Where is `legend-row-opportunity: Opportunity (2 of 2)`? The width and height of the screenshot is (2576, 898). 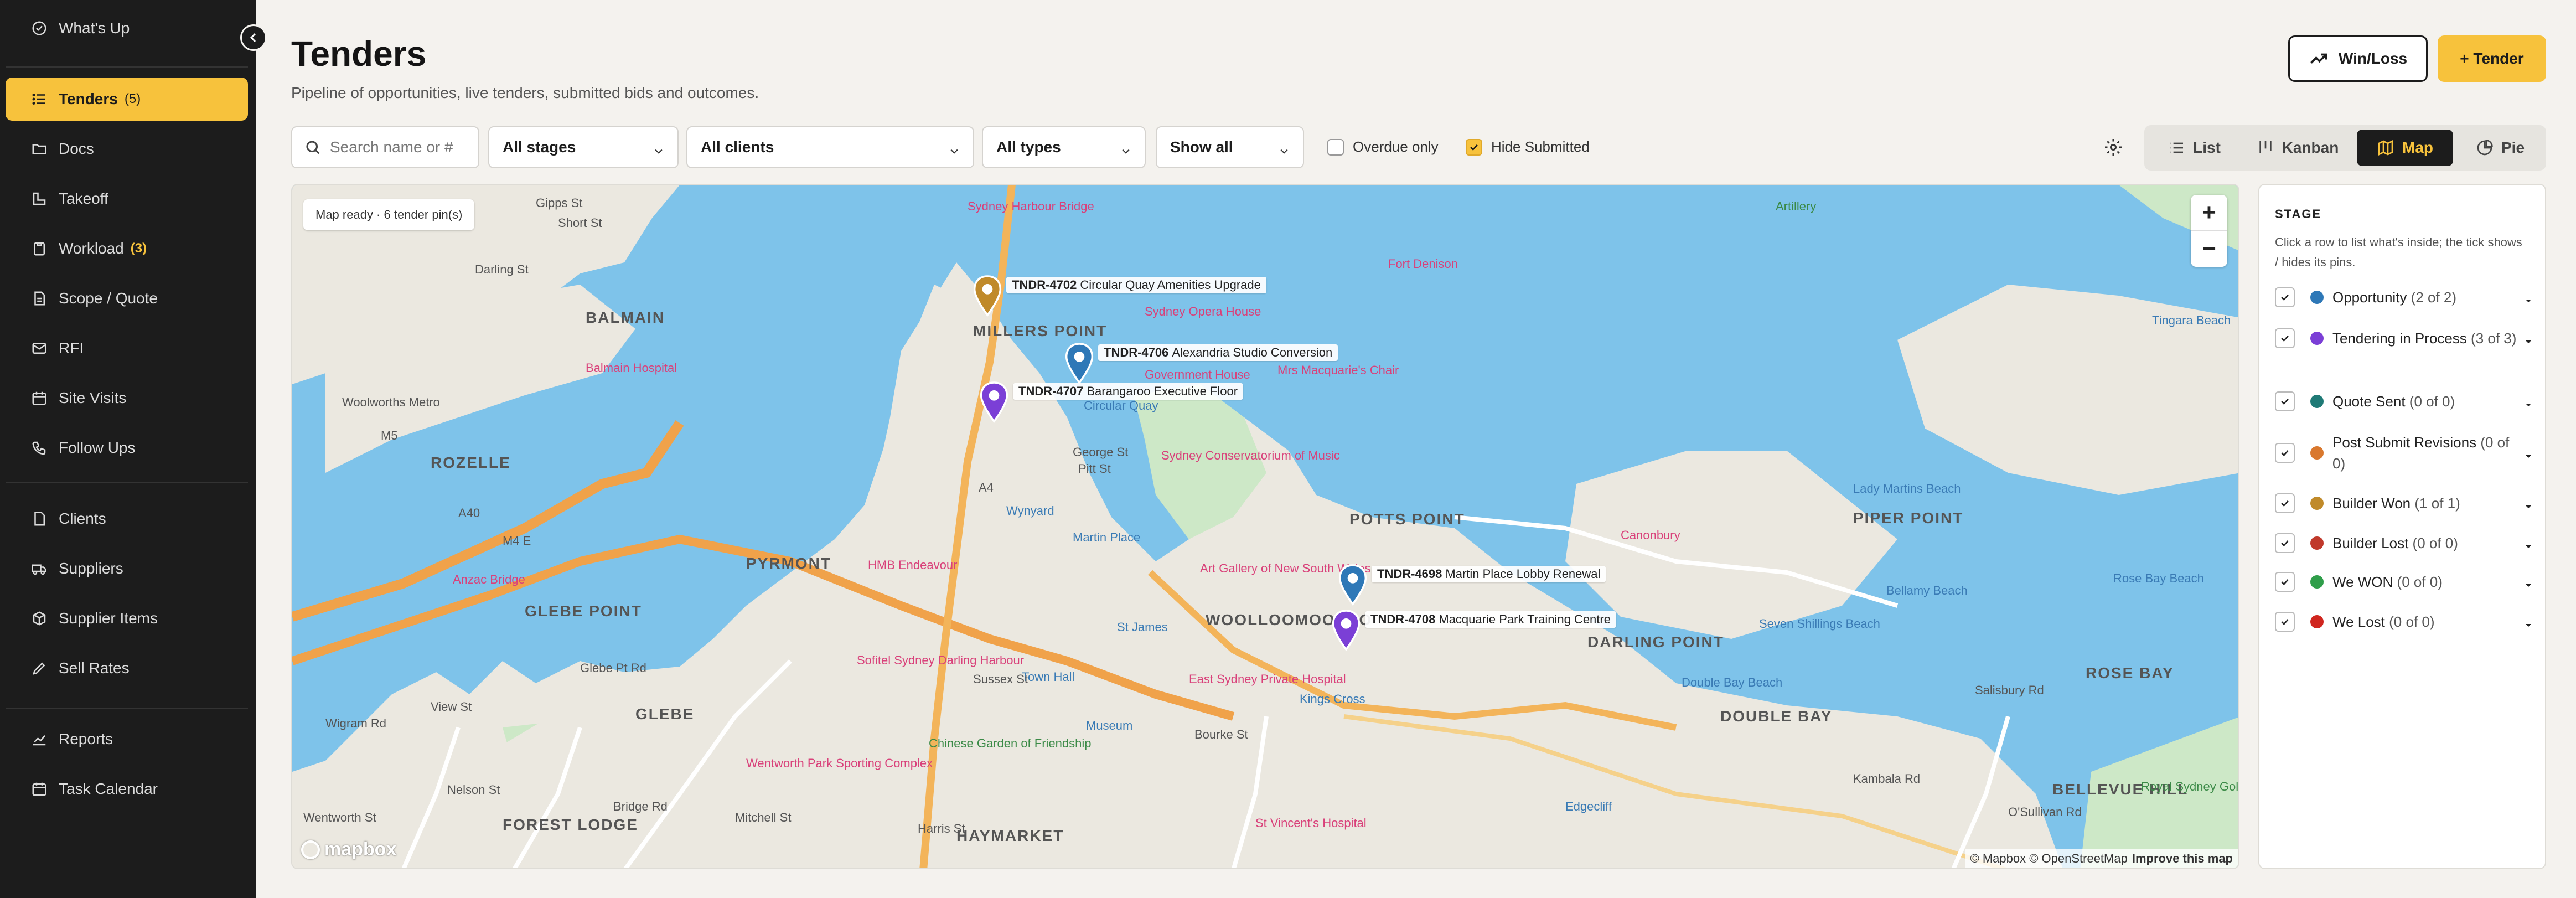
legend-row-opportunity: Opportunity (2 of 2) is located at coordinates (2405, 297).